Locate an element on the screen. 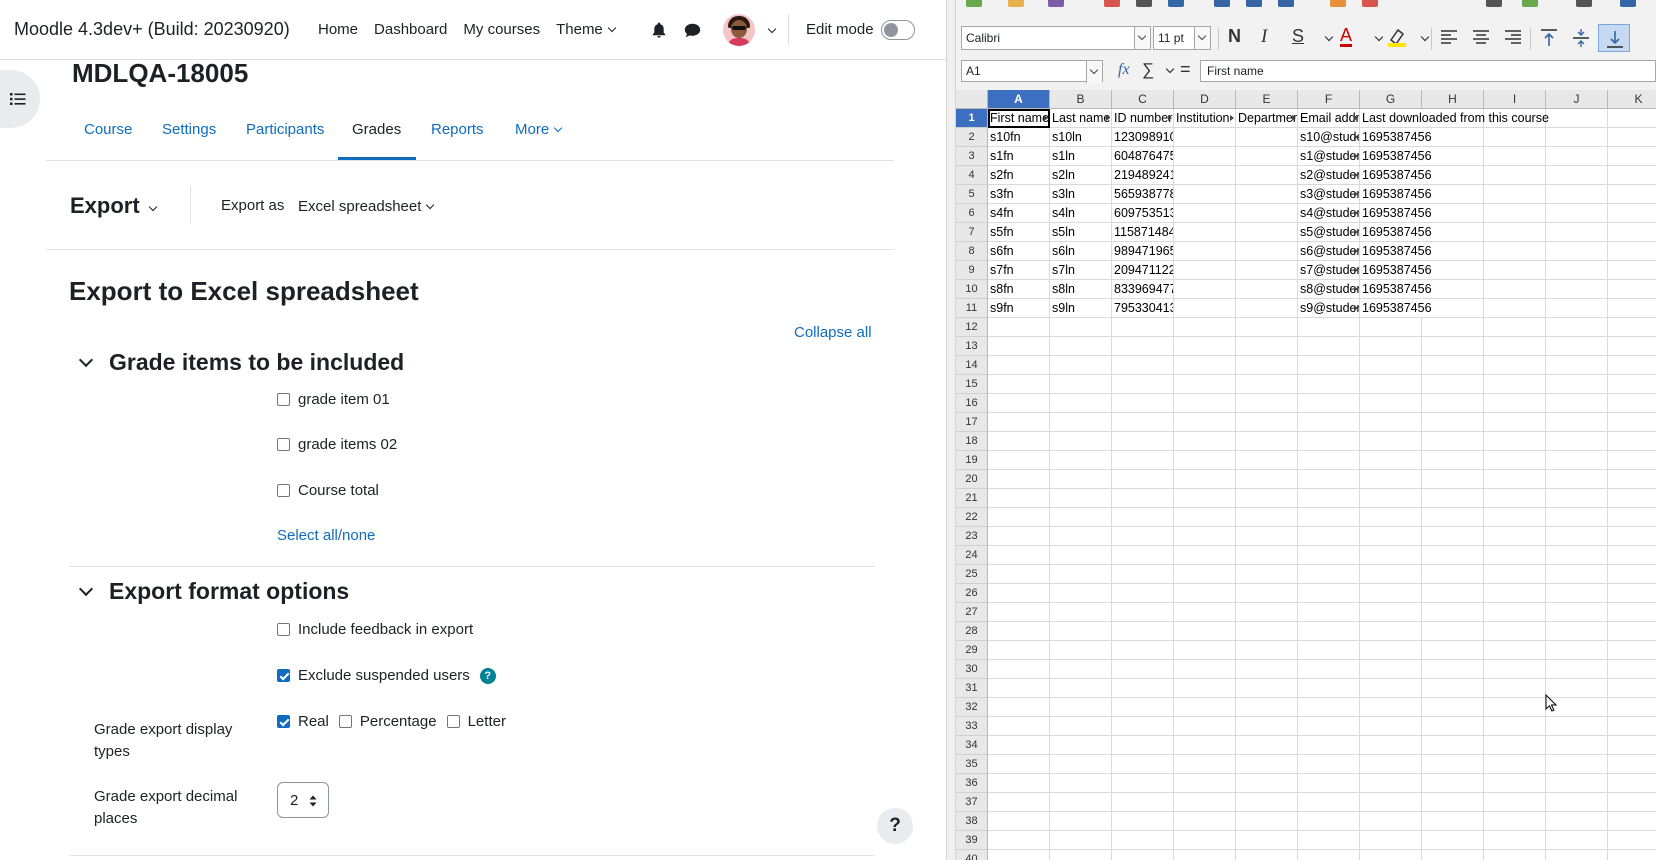 The width and height of the screenshot is (1656, 860). cell-c2: 1230989101399 is located at coordinates (1143, 137).